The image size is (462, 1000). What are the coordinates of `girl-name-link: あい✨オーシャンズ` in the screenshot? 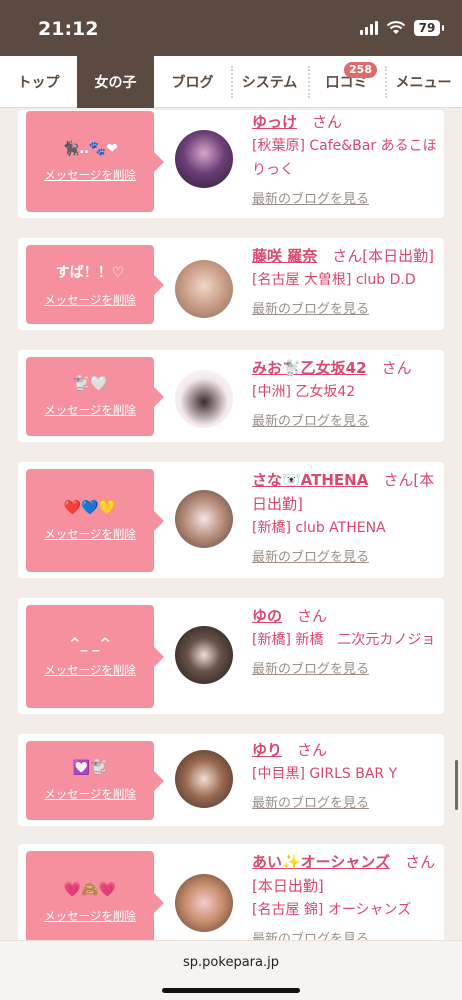 It's located at (321, 862).